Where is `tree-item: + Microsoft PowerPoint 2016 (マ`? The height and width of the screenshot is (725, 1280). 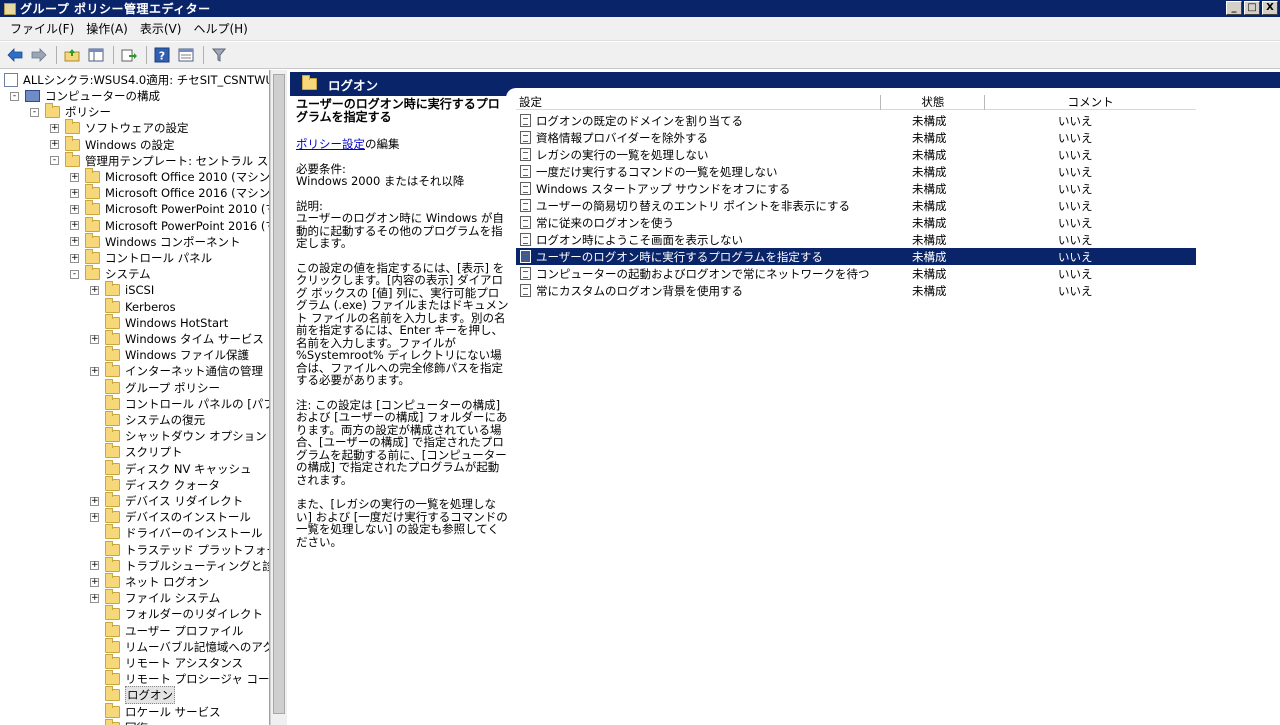
tree-item: + Microsoft PowerPoint 2016 (マ is located at coordinates (169, 225).